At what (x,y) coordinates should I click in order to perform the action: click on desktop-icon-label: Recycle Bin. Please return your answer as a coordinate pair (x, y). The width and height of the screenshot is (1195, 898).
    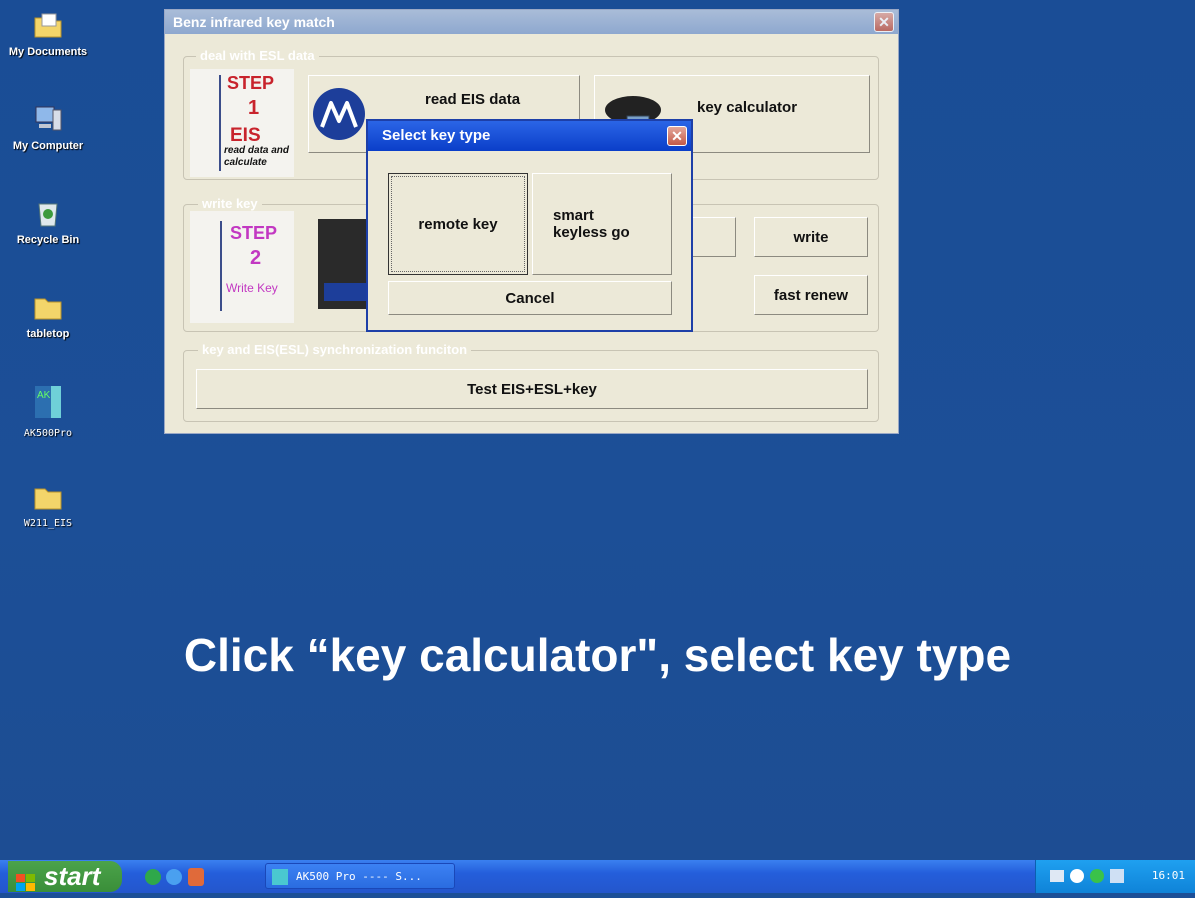
    Looking at the image, I should click on (48, 240).